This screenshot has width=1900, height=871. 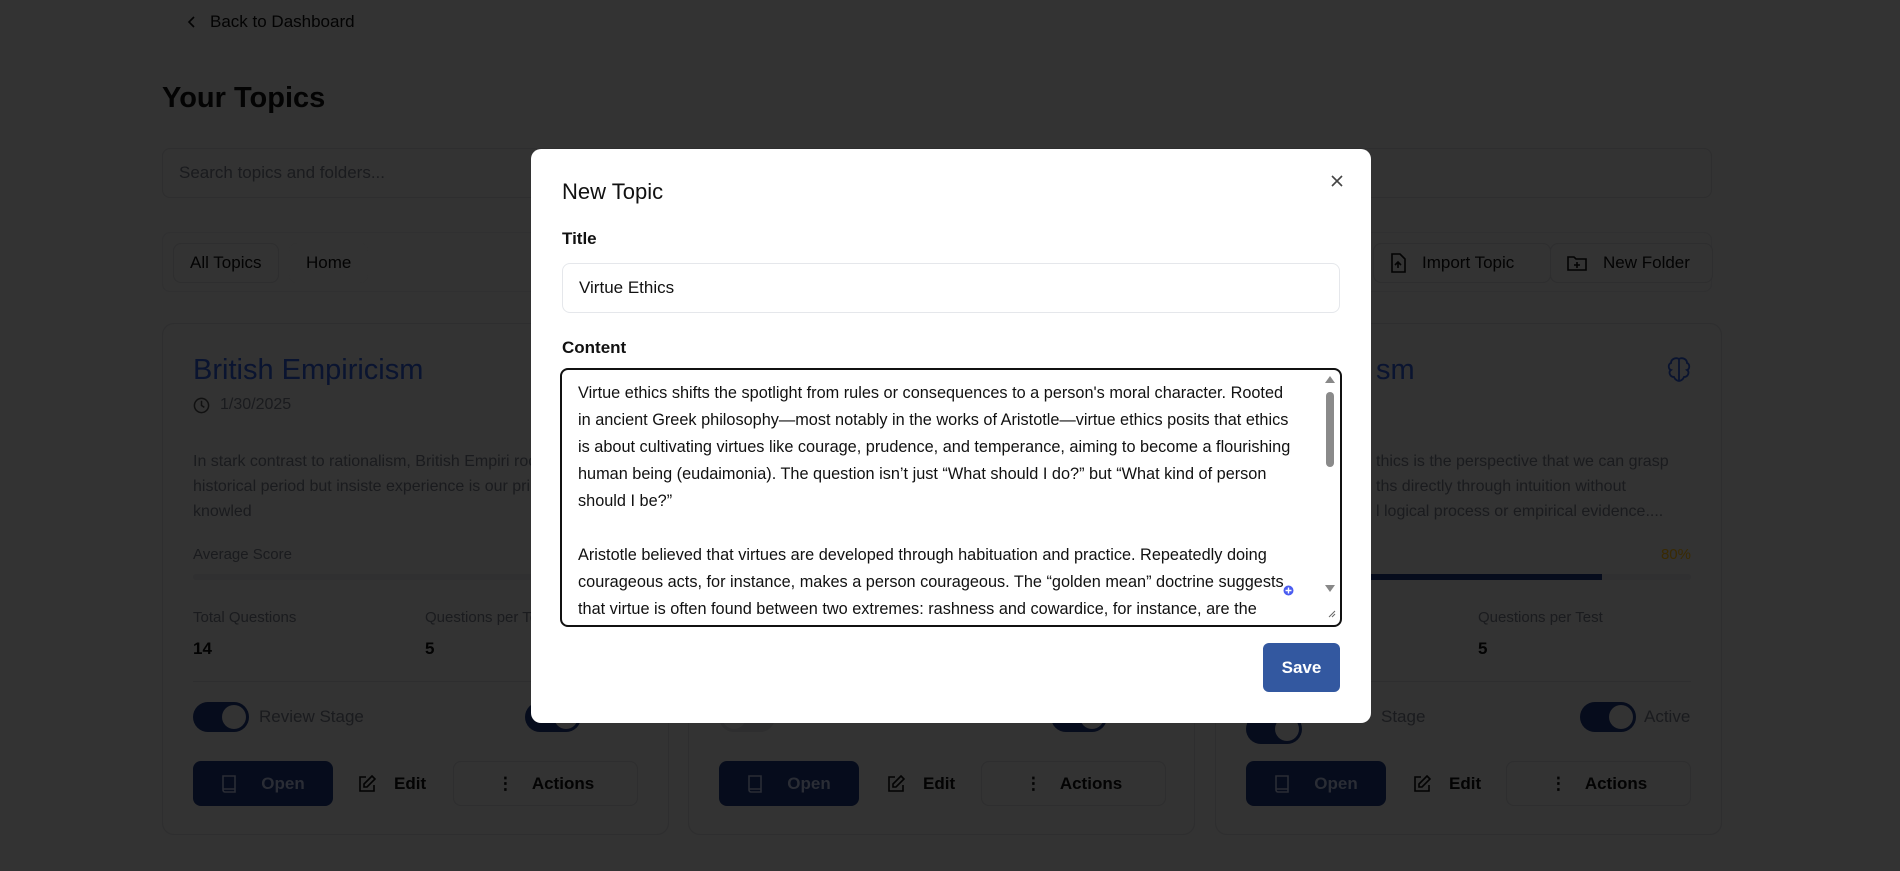 I want to click on save-button: Save, so click(x=1301, y=667).